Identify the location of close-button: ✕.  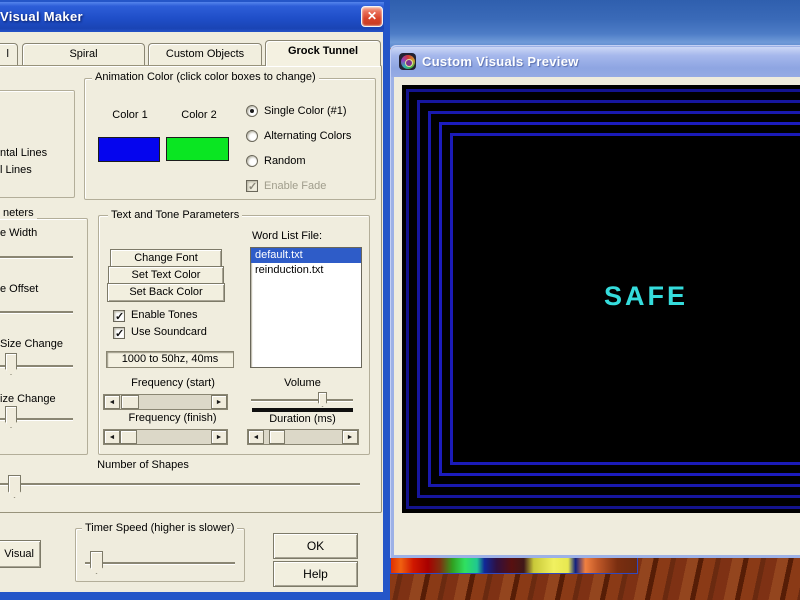
(372, 16).